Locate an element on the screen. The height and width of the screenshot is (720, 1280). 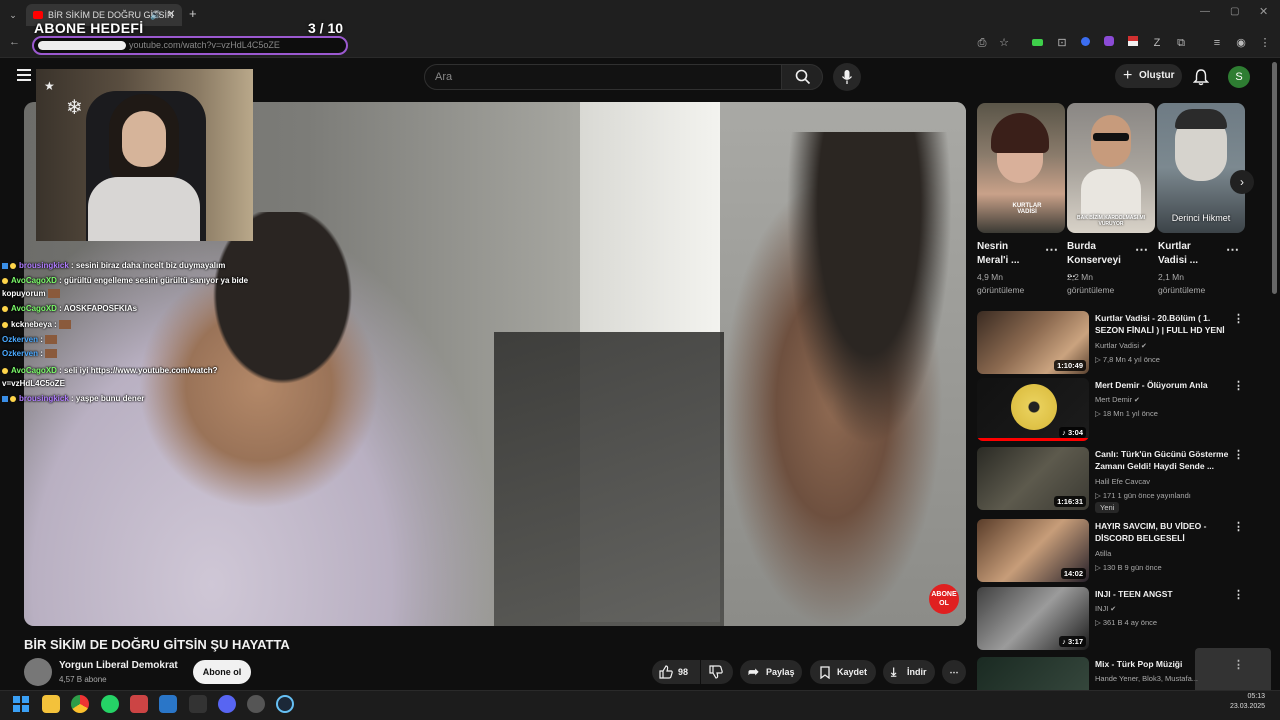
extension-gamepad-icon: ⊡ is located at coordinates (1062, 43).